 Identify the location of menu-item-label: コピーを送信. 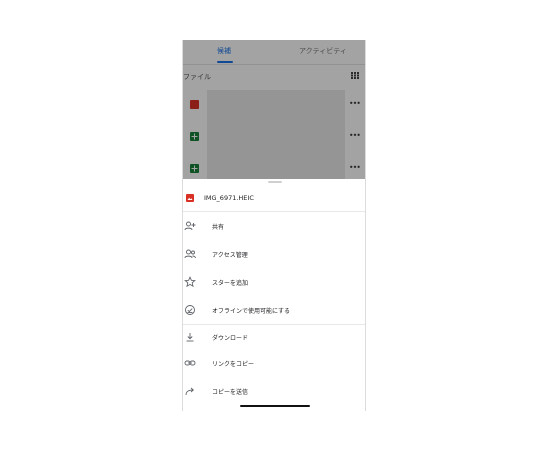
(230, 392).